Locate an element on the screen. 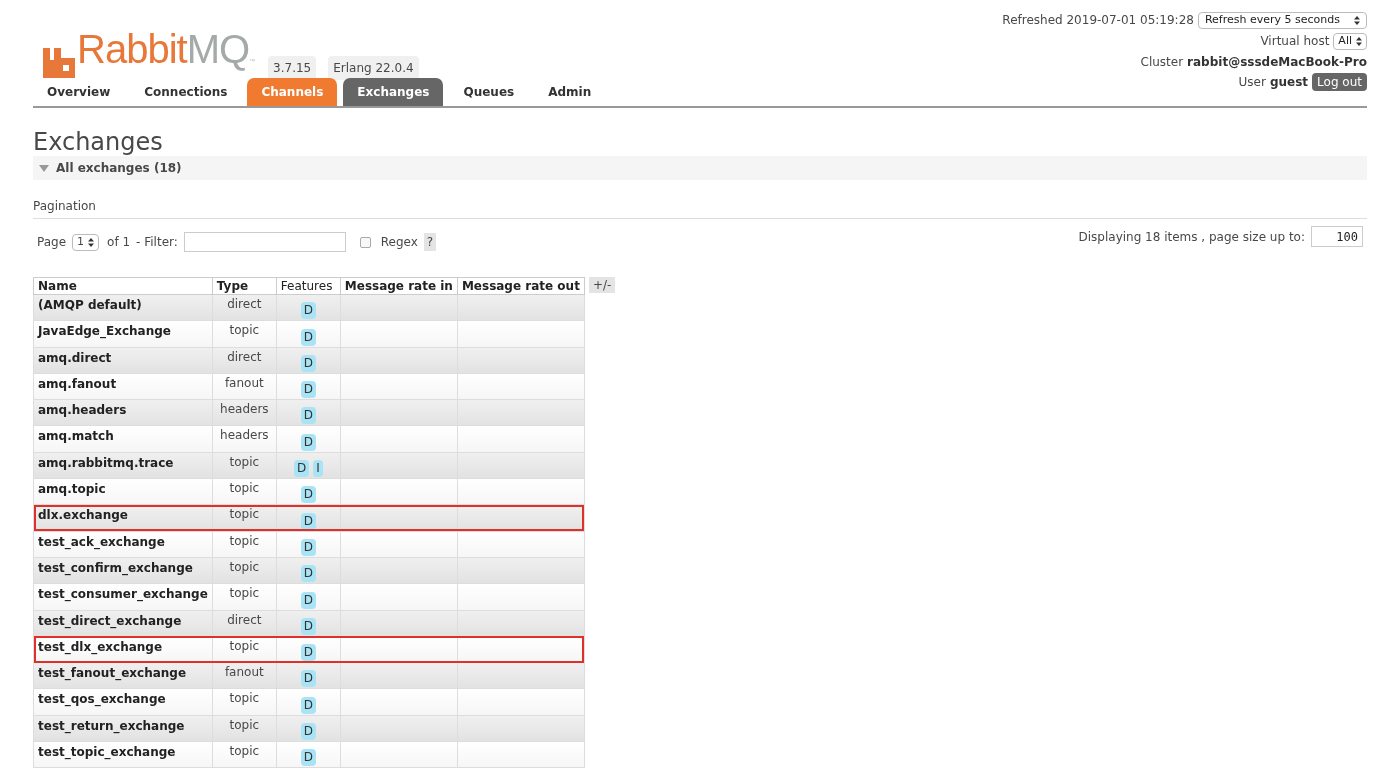 This screenshot has height=770, width=1400. logout-button: Log out is located at coordinates (1339, 82).